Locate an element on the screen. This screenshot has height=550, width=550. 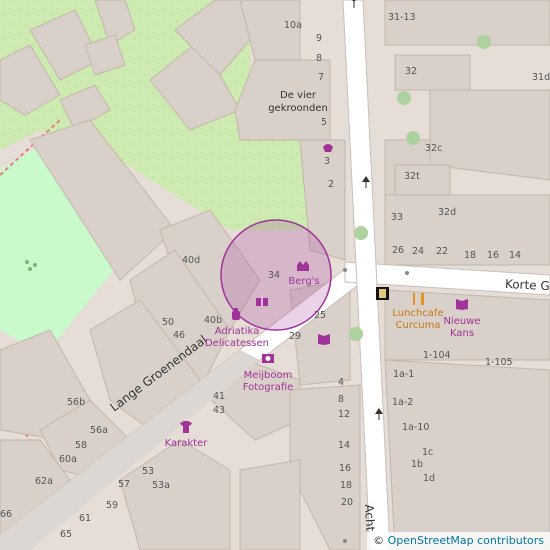
poi-label-adriatika-1: Adriatika is located at coordinates (237, 331).